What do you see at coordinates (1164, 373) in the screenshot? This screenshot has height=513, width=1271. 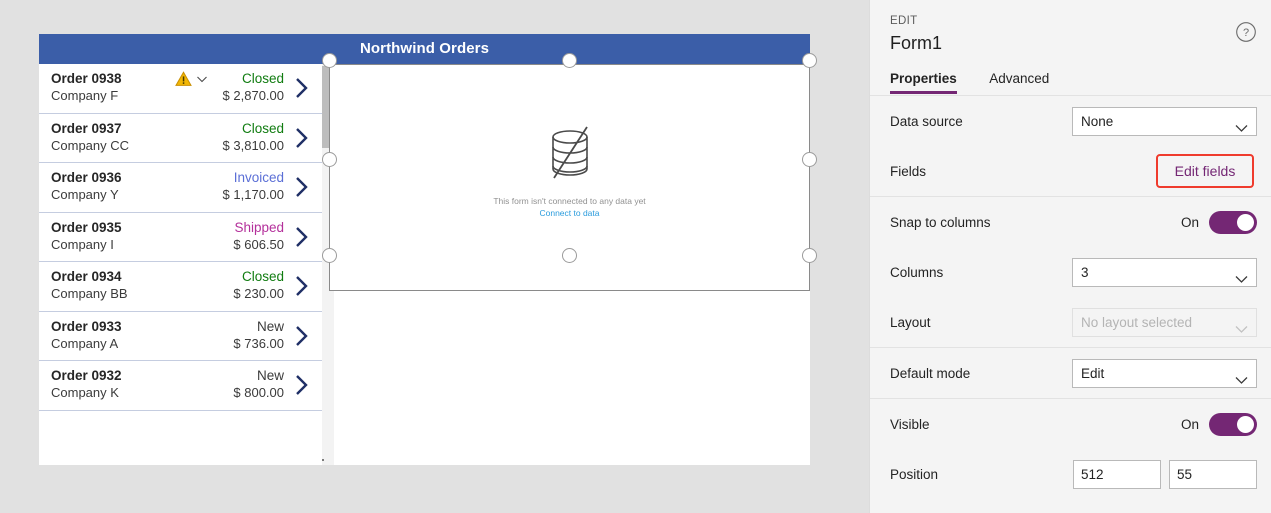 I see `default-mode-select: Edit` at bounding box center [1164, 373].